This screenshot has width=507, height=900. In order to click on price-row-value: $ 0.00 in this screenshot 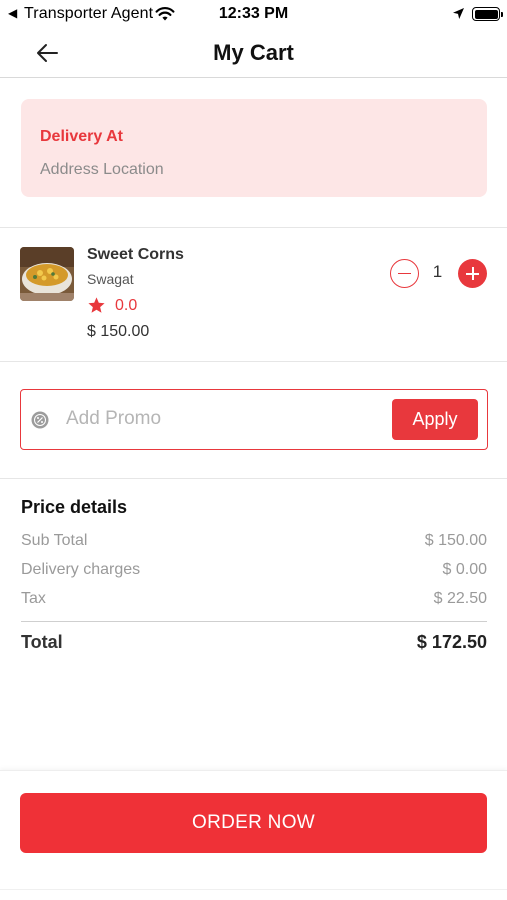, I will do `click(464, 569)`.